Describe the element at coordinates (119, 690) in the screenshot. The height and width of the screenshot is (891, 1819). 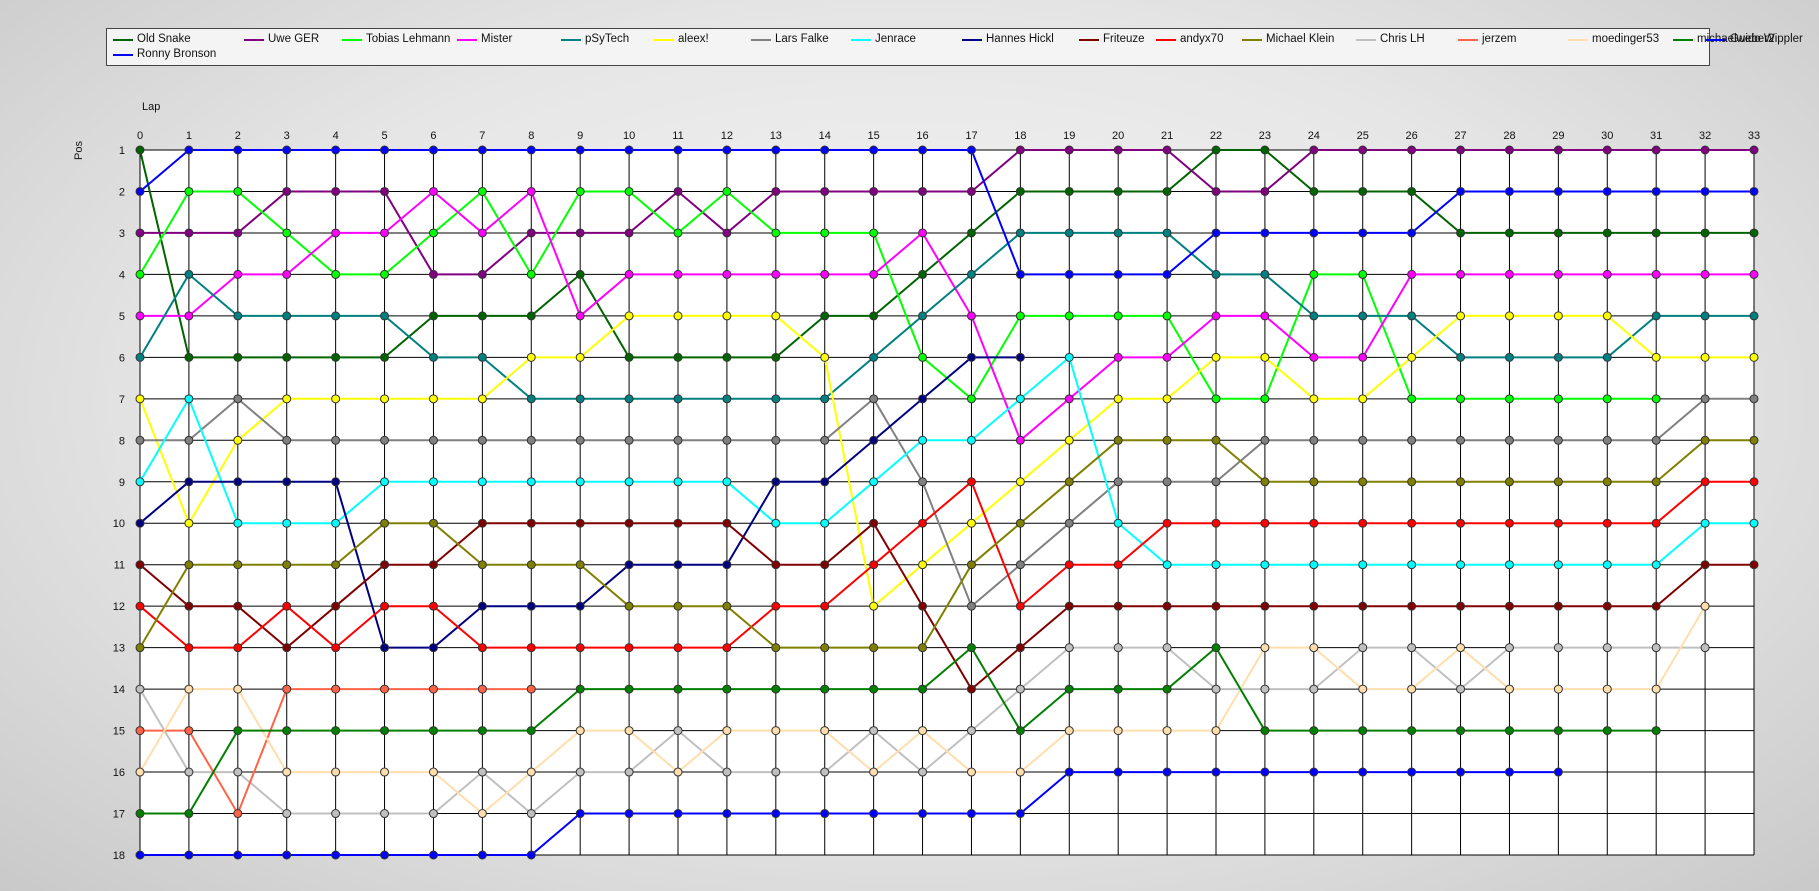
I see `y-tick-label: 14` at that location.